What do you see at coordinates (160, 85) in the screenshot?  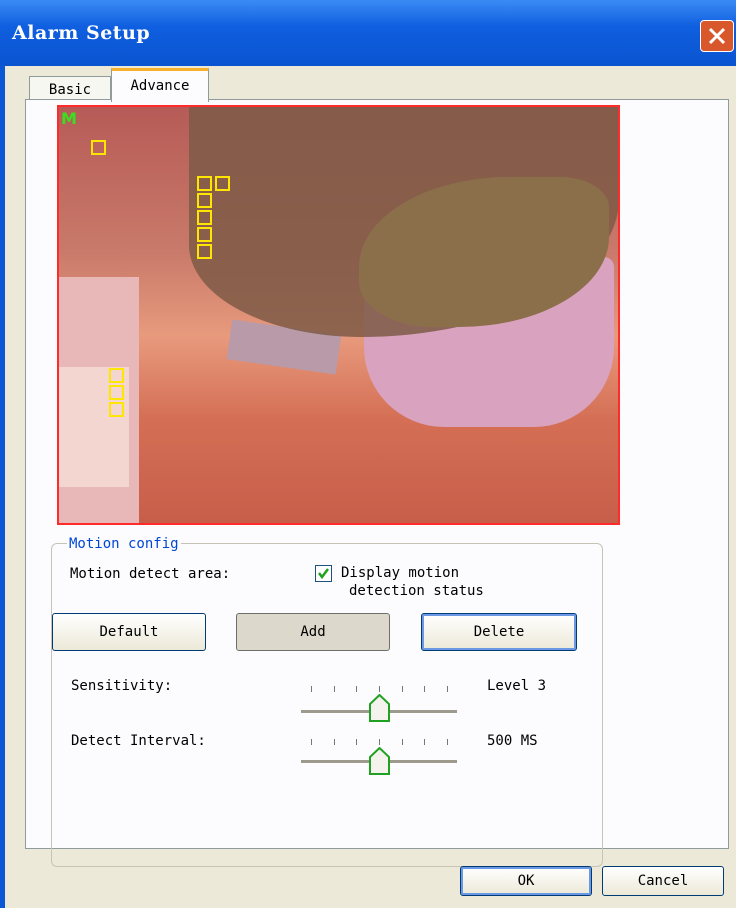 I see `tab-advance: Advance` at bounding box center [160, 85].